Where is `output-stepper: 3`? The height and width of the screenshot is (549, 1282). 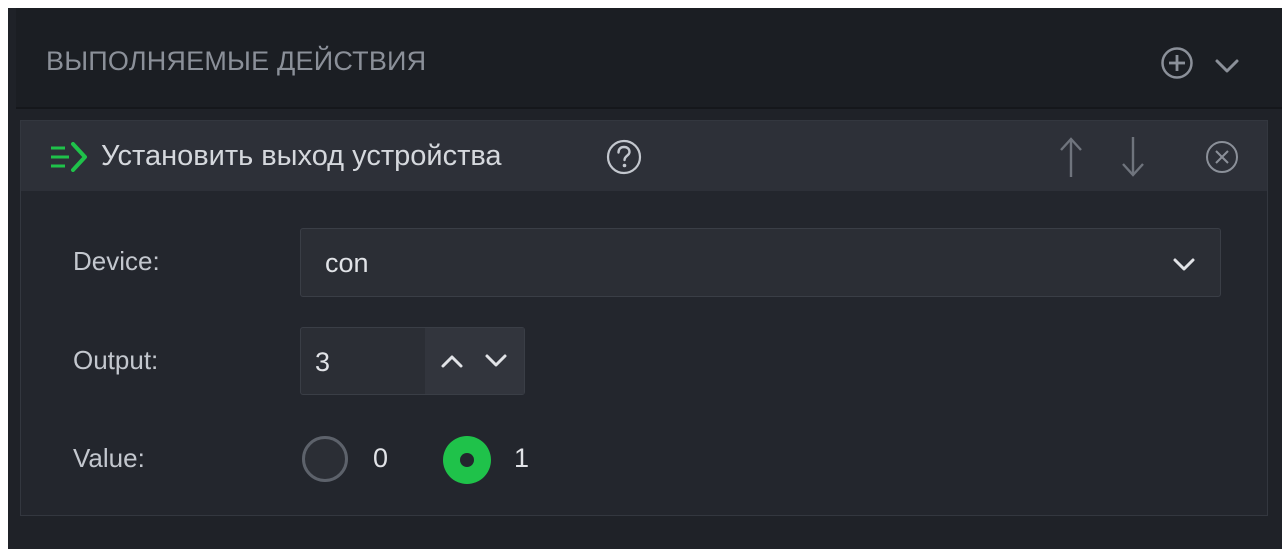
output-stepper: 3 is located at coordinates (412, 361).